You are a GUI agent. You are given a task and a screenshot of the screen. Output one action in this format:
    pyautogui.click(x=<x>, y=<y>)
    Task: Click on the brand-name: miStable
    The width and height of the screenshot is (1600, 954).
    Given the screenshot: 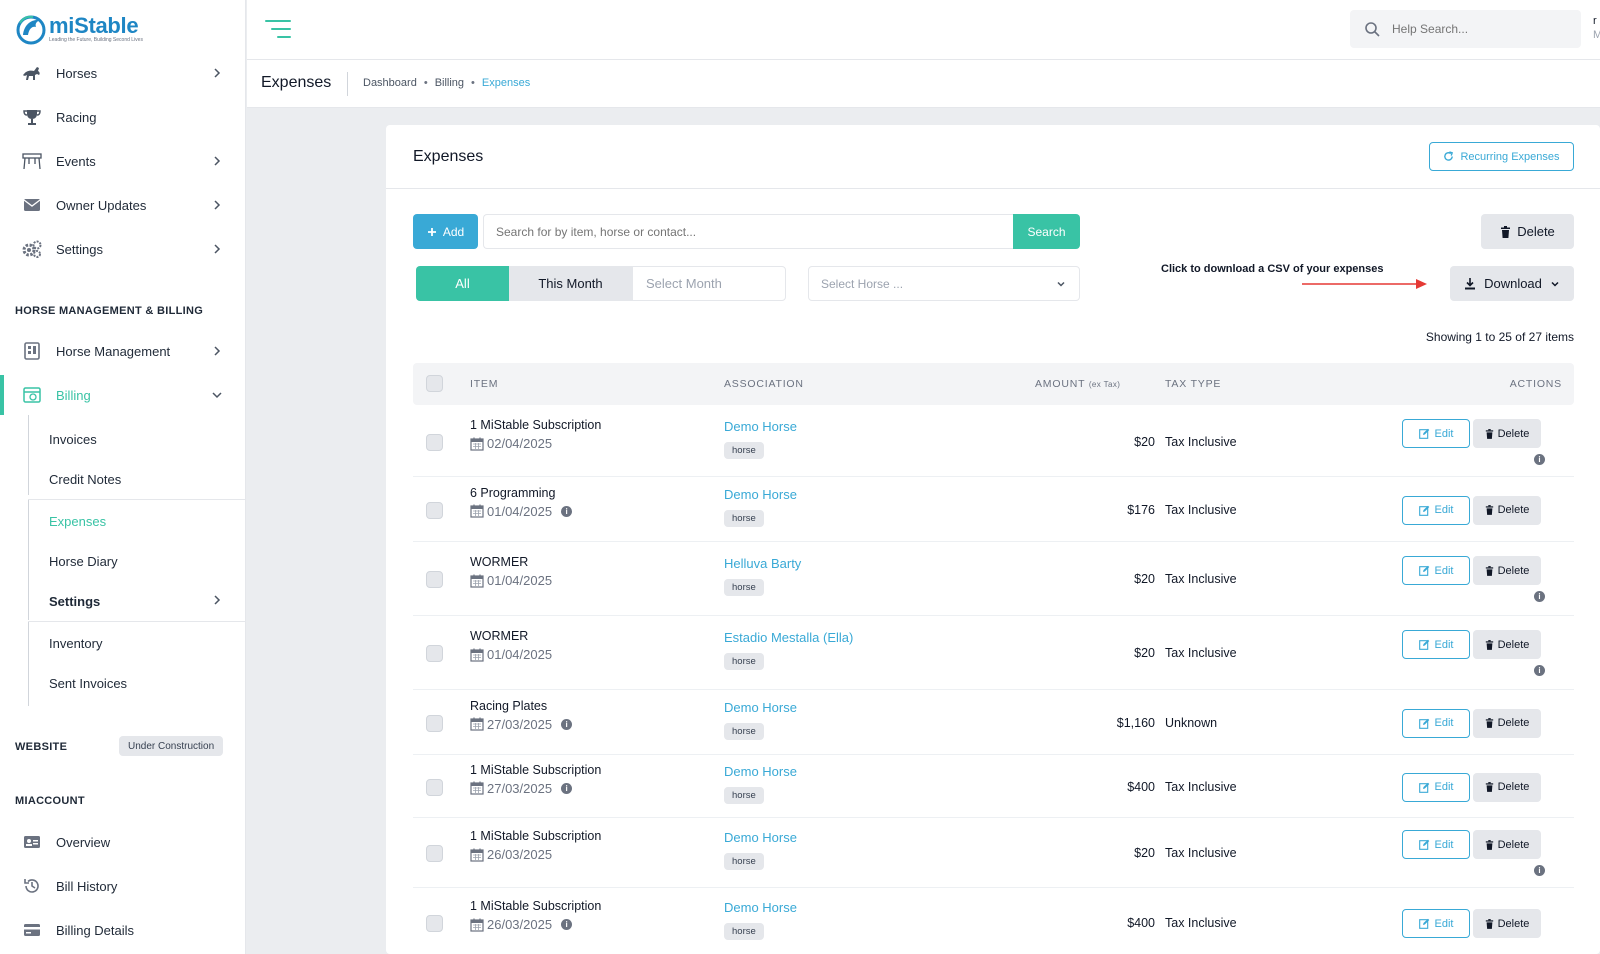 What is the action you would take?
    pyautogui.click(x=94, y=25)
    